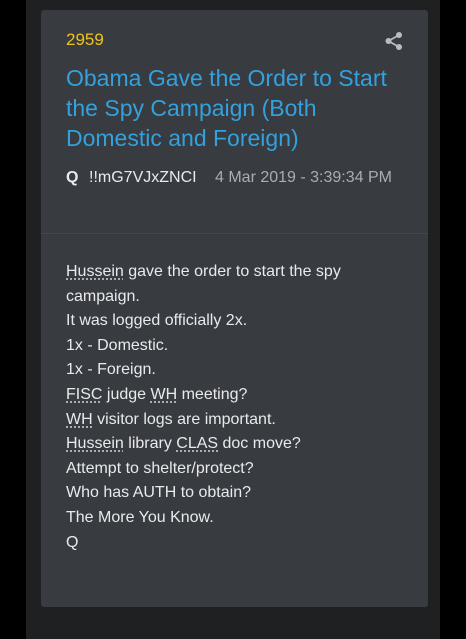 The height and width of the screenshot is (639, 466). I want to click on abbreviation: CLAS, so click(197, 443).